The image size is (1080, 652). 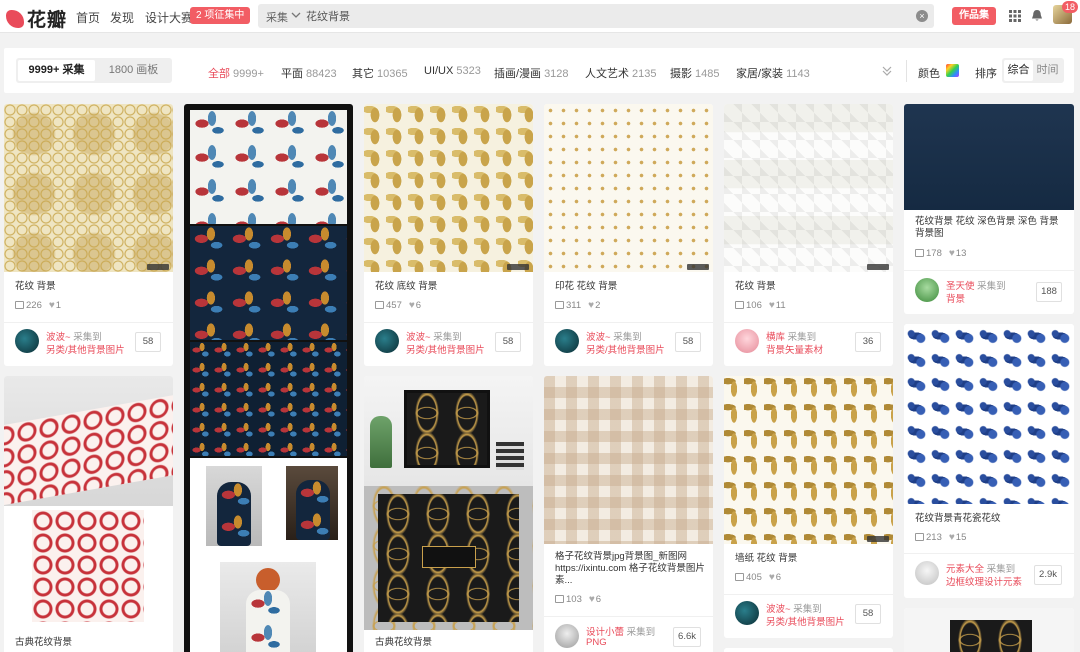 I want to click on pin-user: 设计小蕾 采集到, so click(x=620, y=631).